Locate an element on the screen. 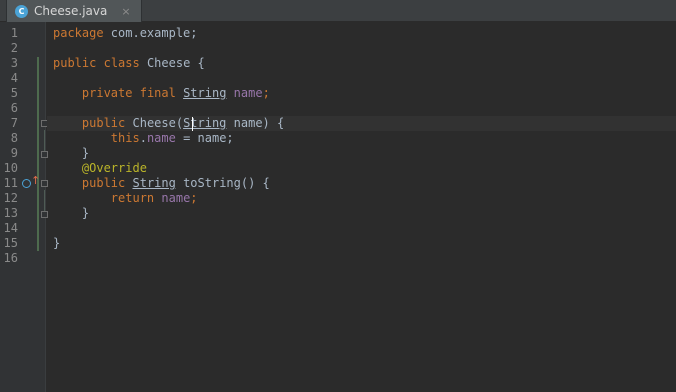  code-text: name) { is located at coordinates (255, 123).